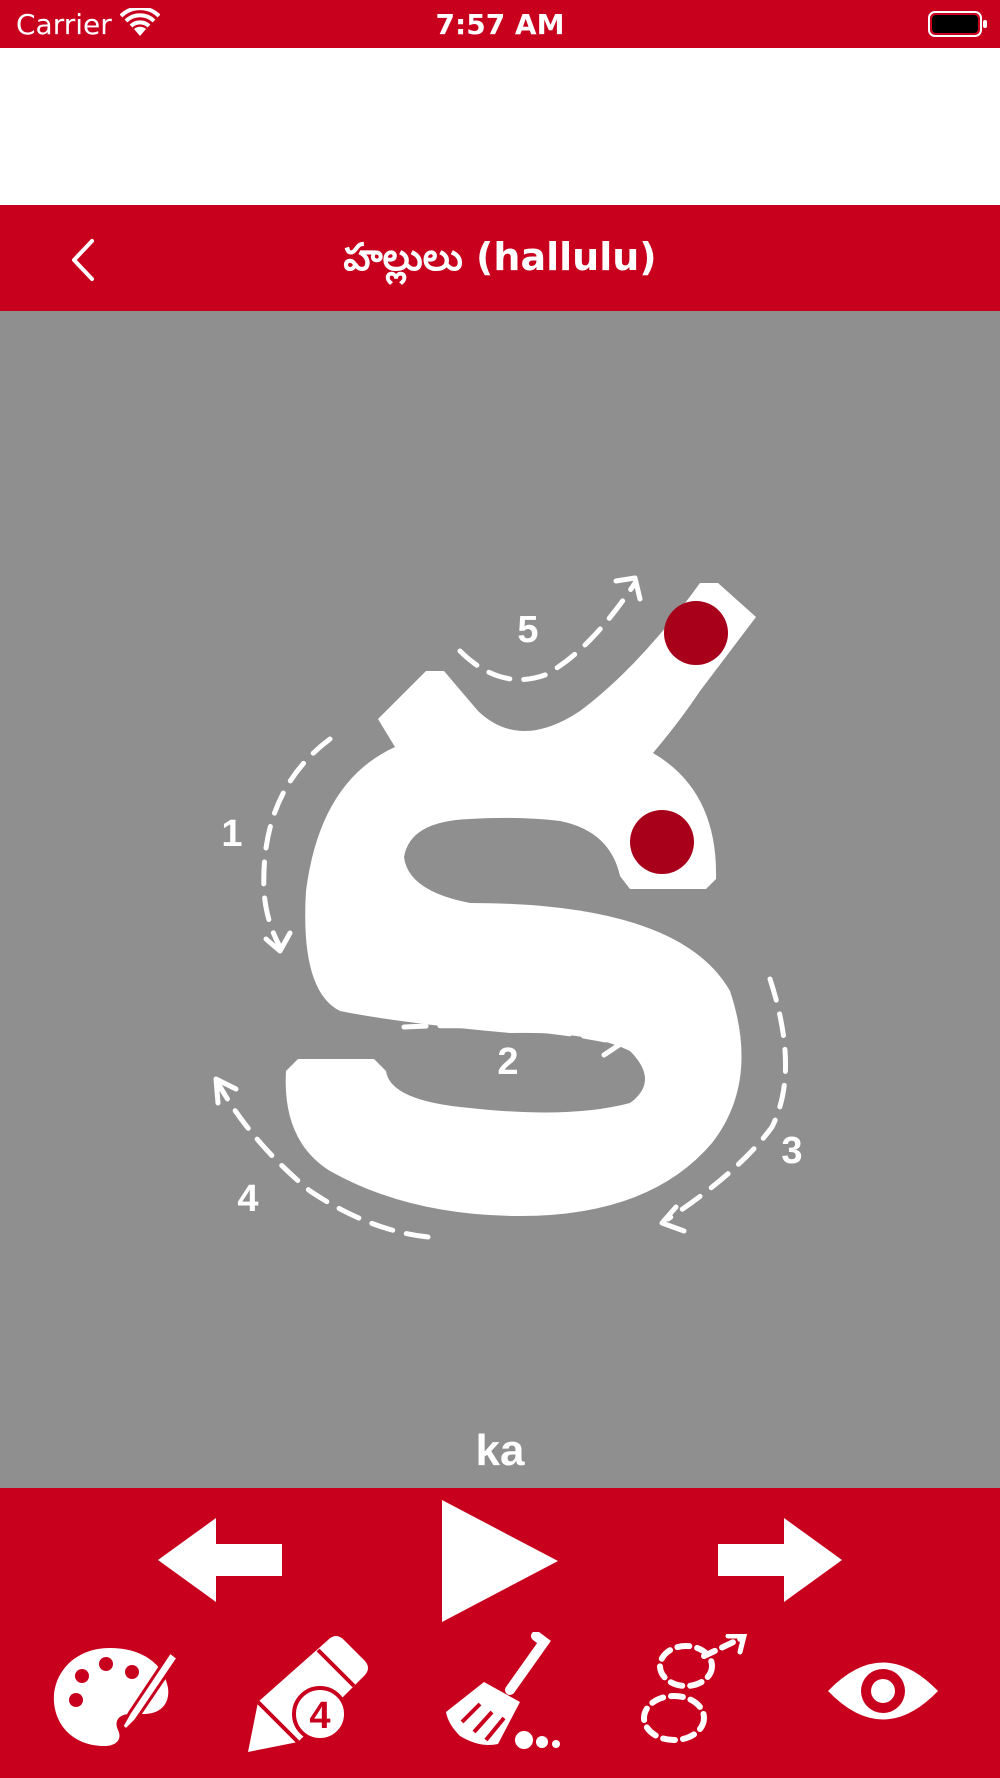 This screenshot has width=1000, height=1778. What do you see at coordinates (883, 1691) in the screenshot?
I see `eye-icon` at bounding box center [883, 1691].